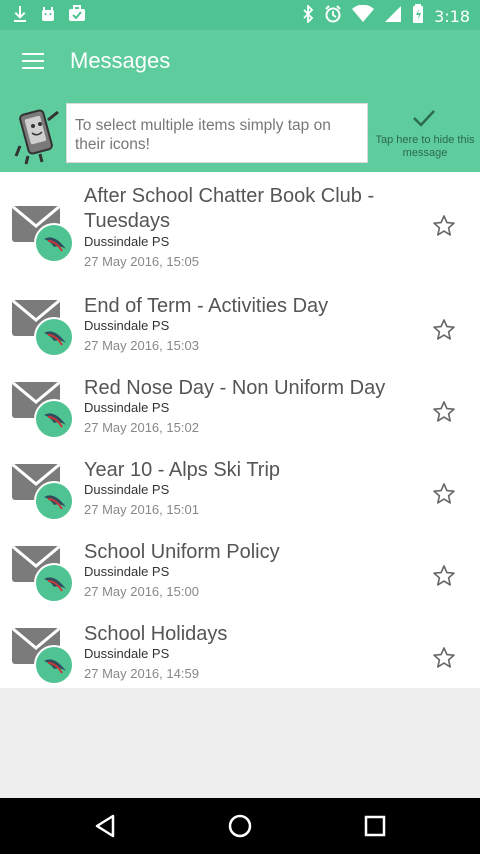 The height and width of the screenshot is (854, 480). I want to click on hide-tip-label: Tap here to hide this message, so click(425, 146).